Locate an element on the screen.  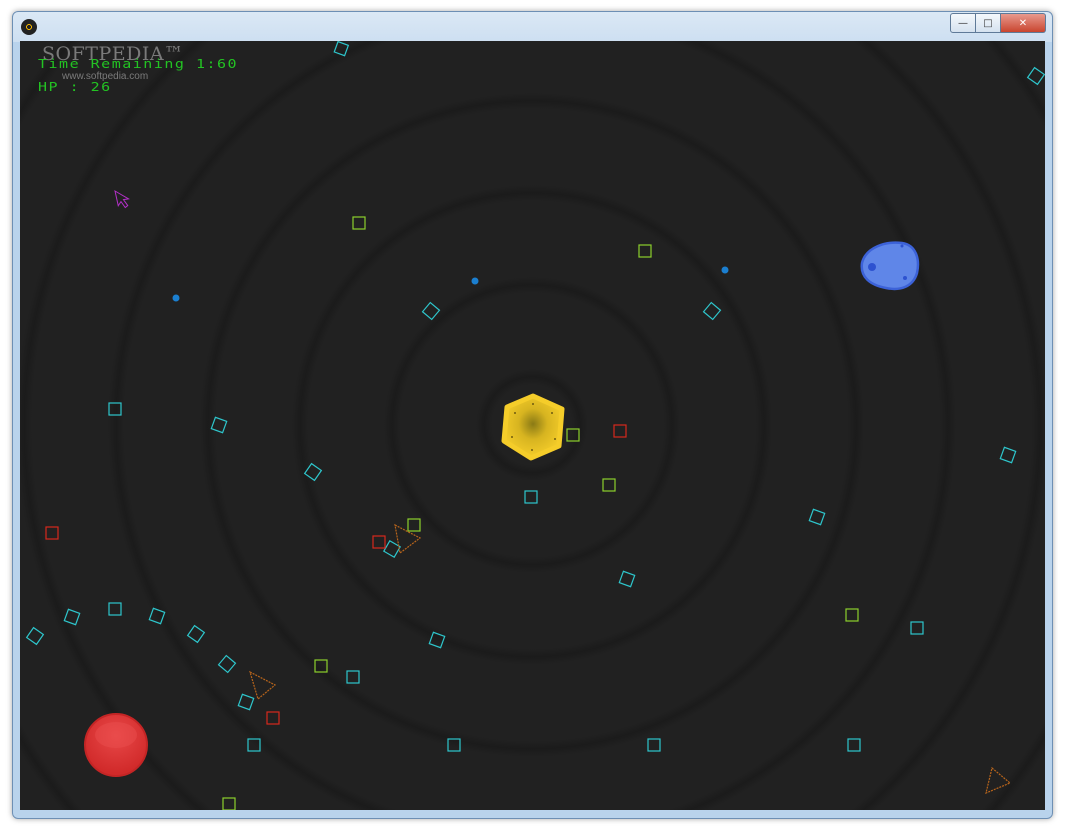
aim-cursor is located at coordinates (122, 199).